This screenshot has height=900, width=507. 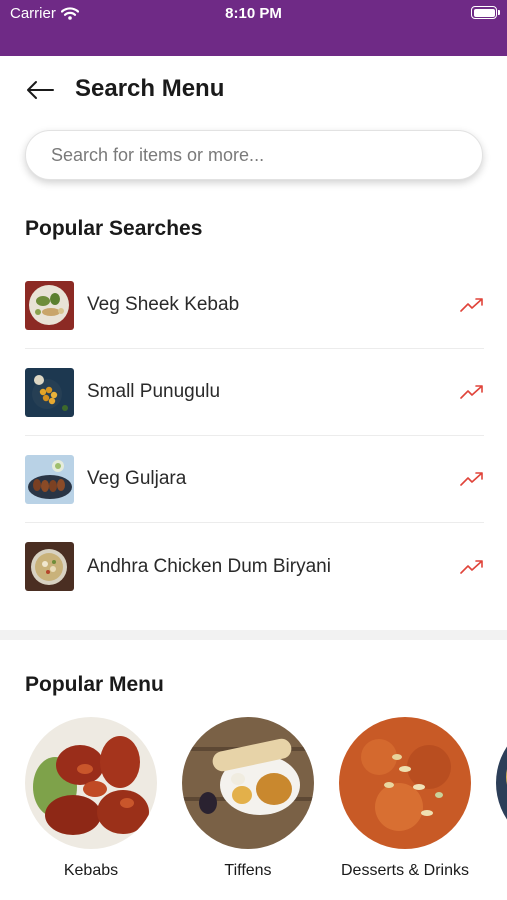 I want to click on search-input, so click(x=256, y=155).